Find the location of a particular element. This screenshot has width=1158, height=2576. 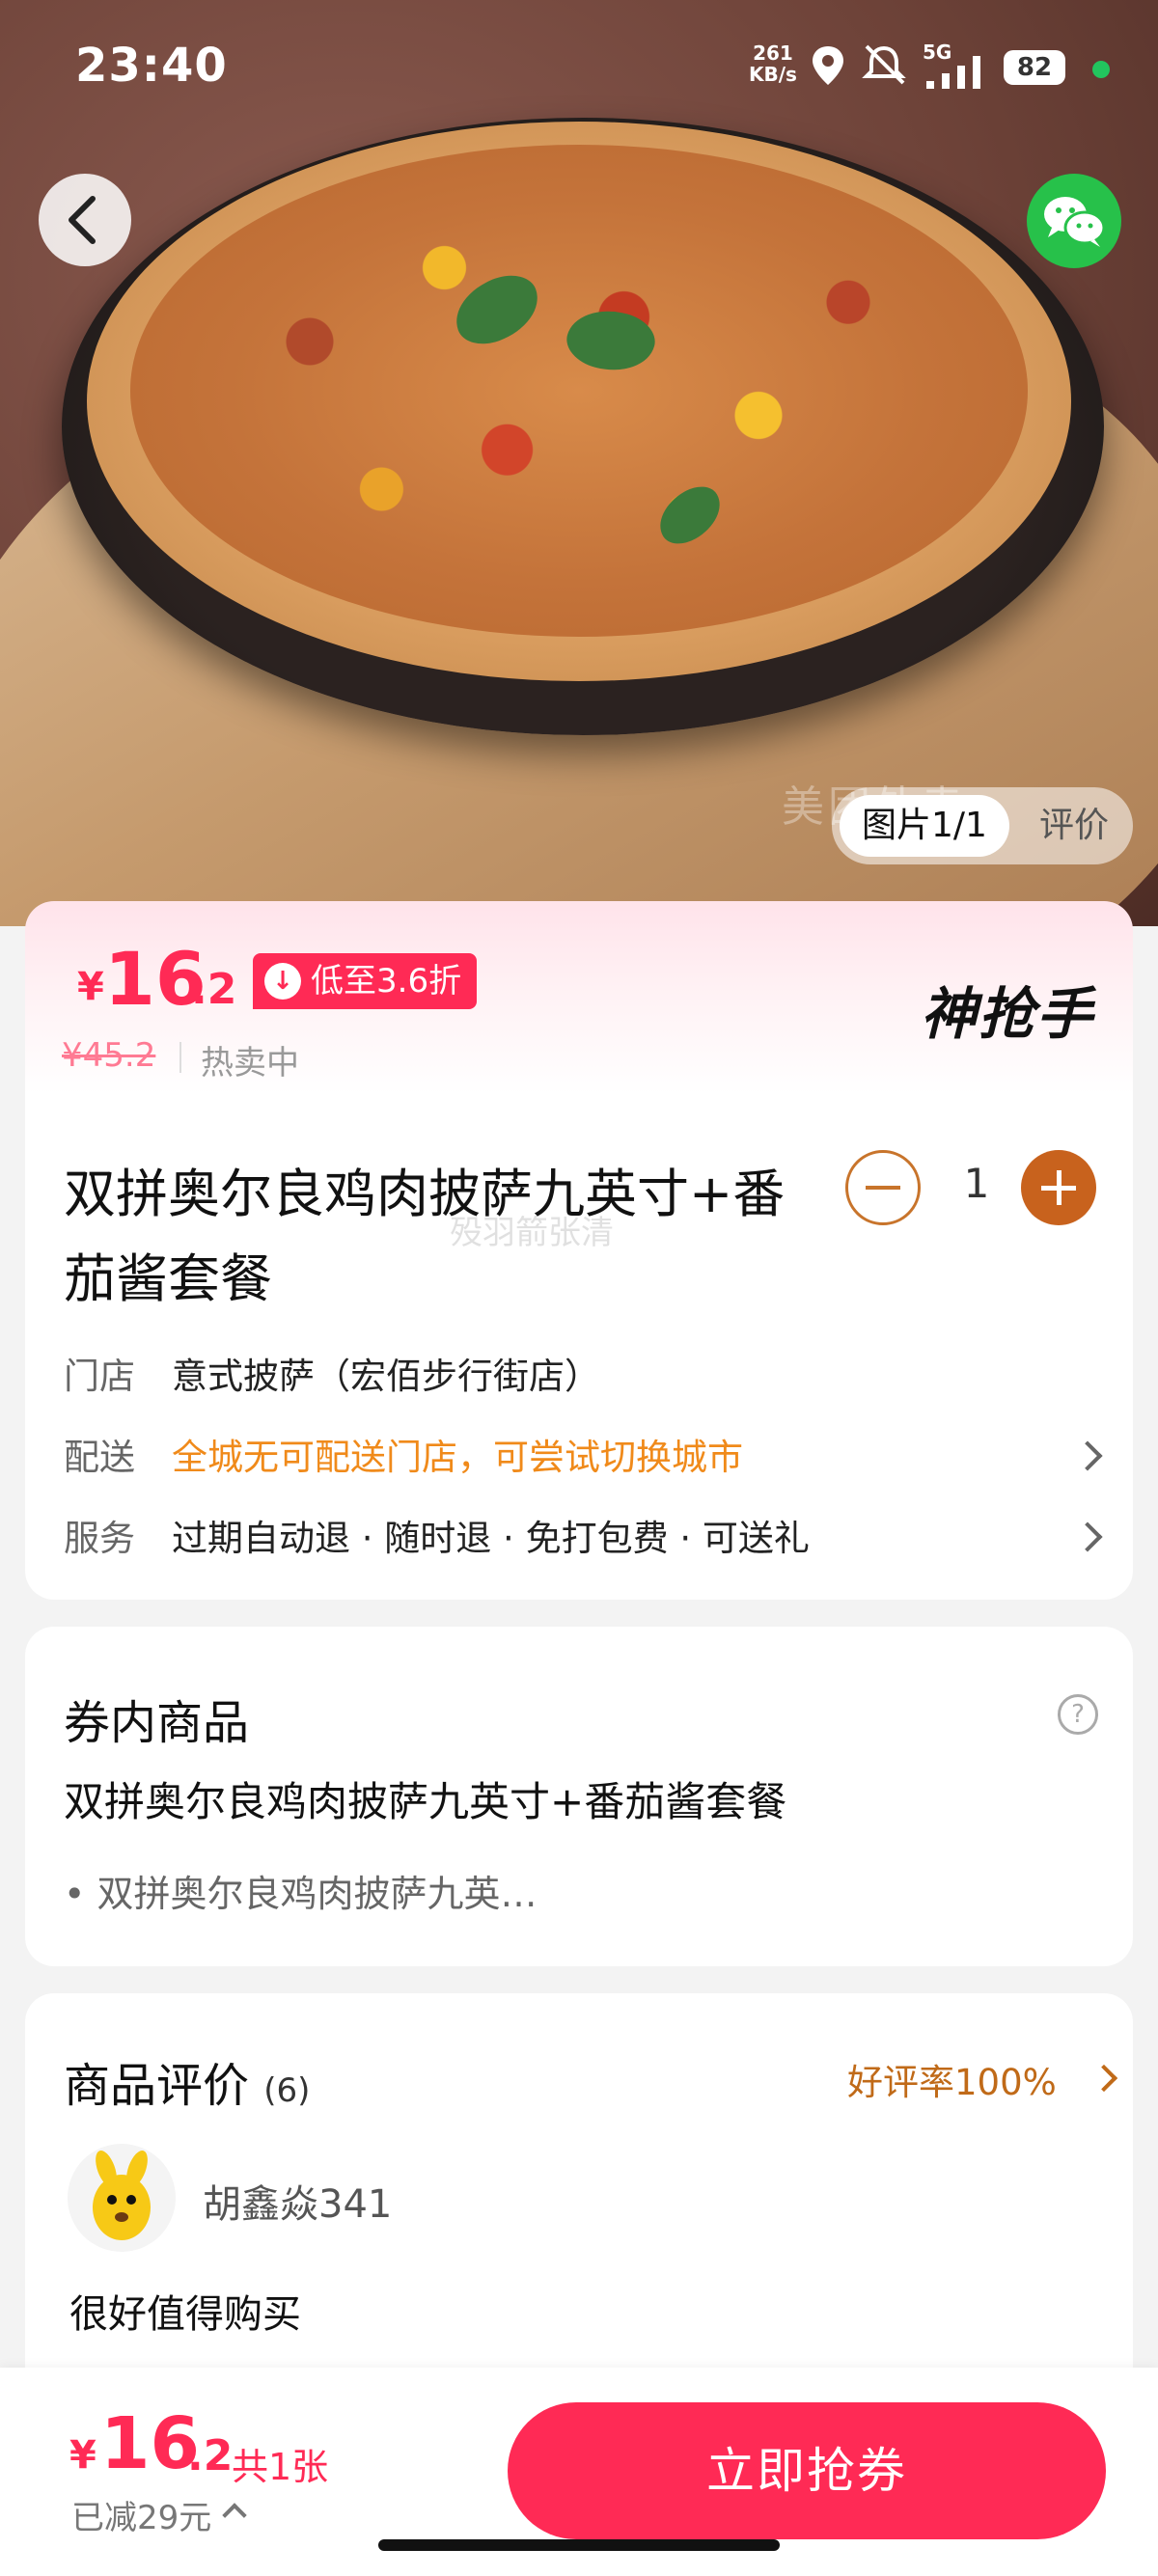

back-button is located at coordinates (85, 220).